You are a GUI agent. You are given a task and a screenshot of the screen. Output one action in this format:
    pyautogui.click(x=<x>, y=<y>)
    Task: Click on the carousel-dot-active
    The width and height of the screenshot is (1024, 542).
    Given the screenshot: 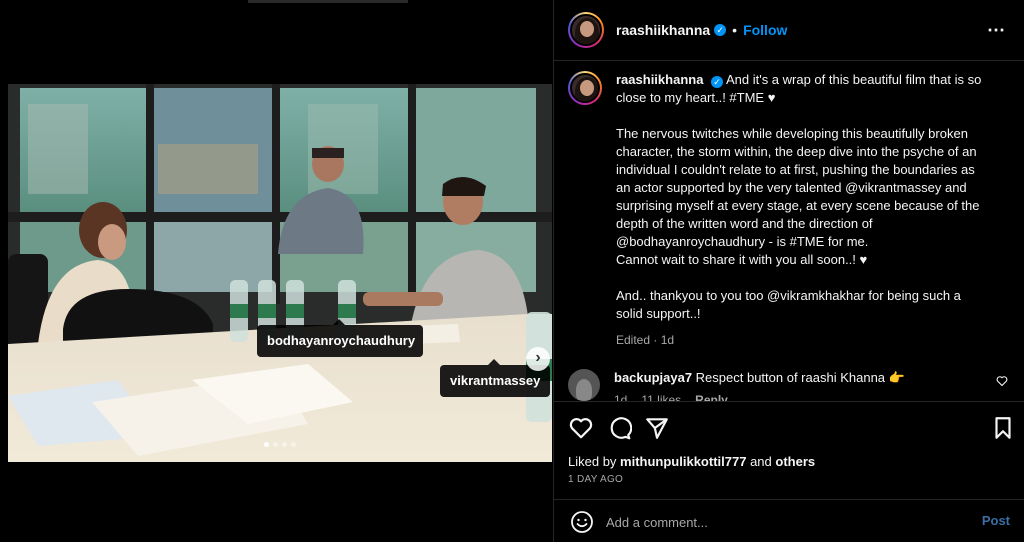 What is the action you would take?
    pyautogui.click(x=266, y=444)
    